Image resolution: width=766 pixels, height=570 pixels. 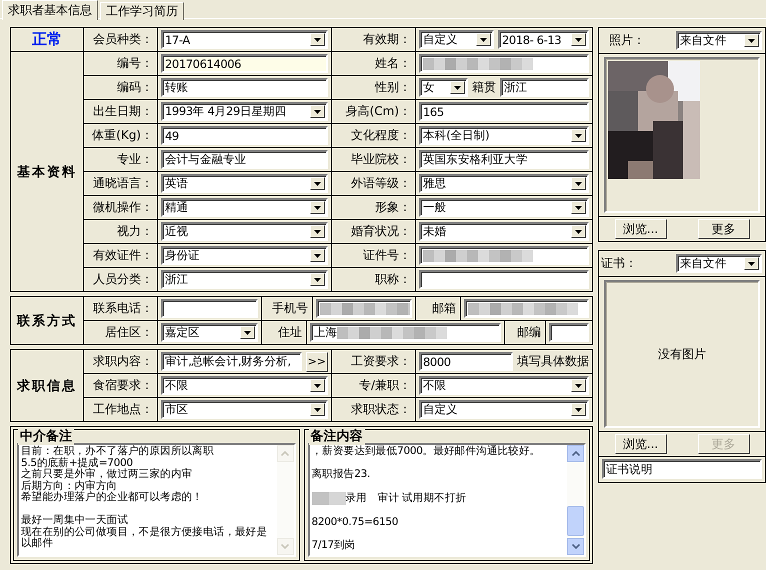 I want to click on field-label: 人员分类：, so click(x=123, y=279).